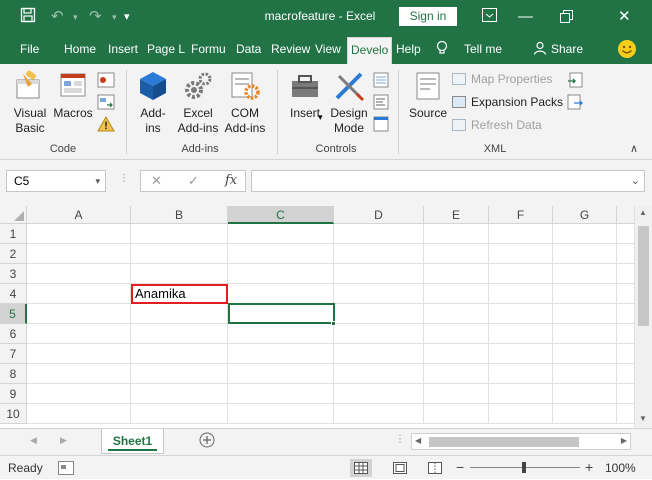 The height and width of the screenshot is (480, 652). Describe the element at coordinates (585, 254) in the screenshot. I see `cell-g2` at that location.